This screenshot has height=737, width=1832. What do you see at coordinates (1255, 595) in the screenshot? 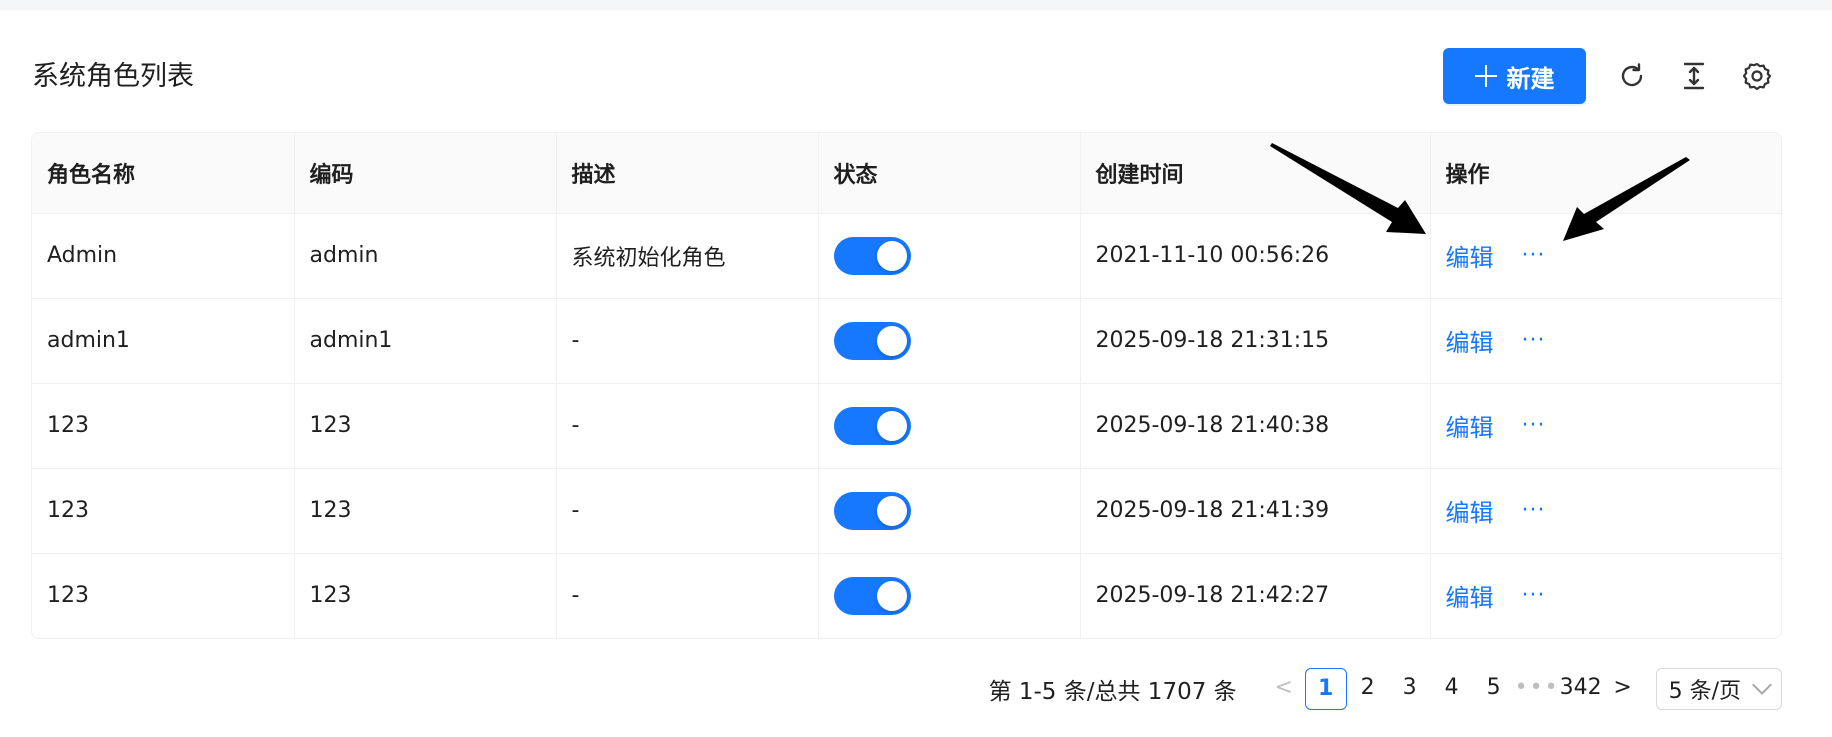
I see `cell-created-time: 2025-09-18 21:42:27` at bounding box center [1255, 595].